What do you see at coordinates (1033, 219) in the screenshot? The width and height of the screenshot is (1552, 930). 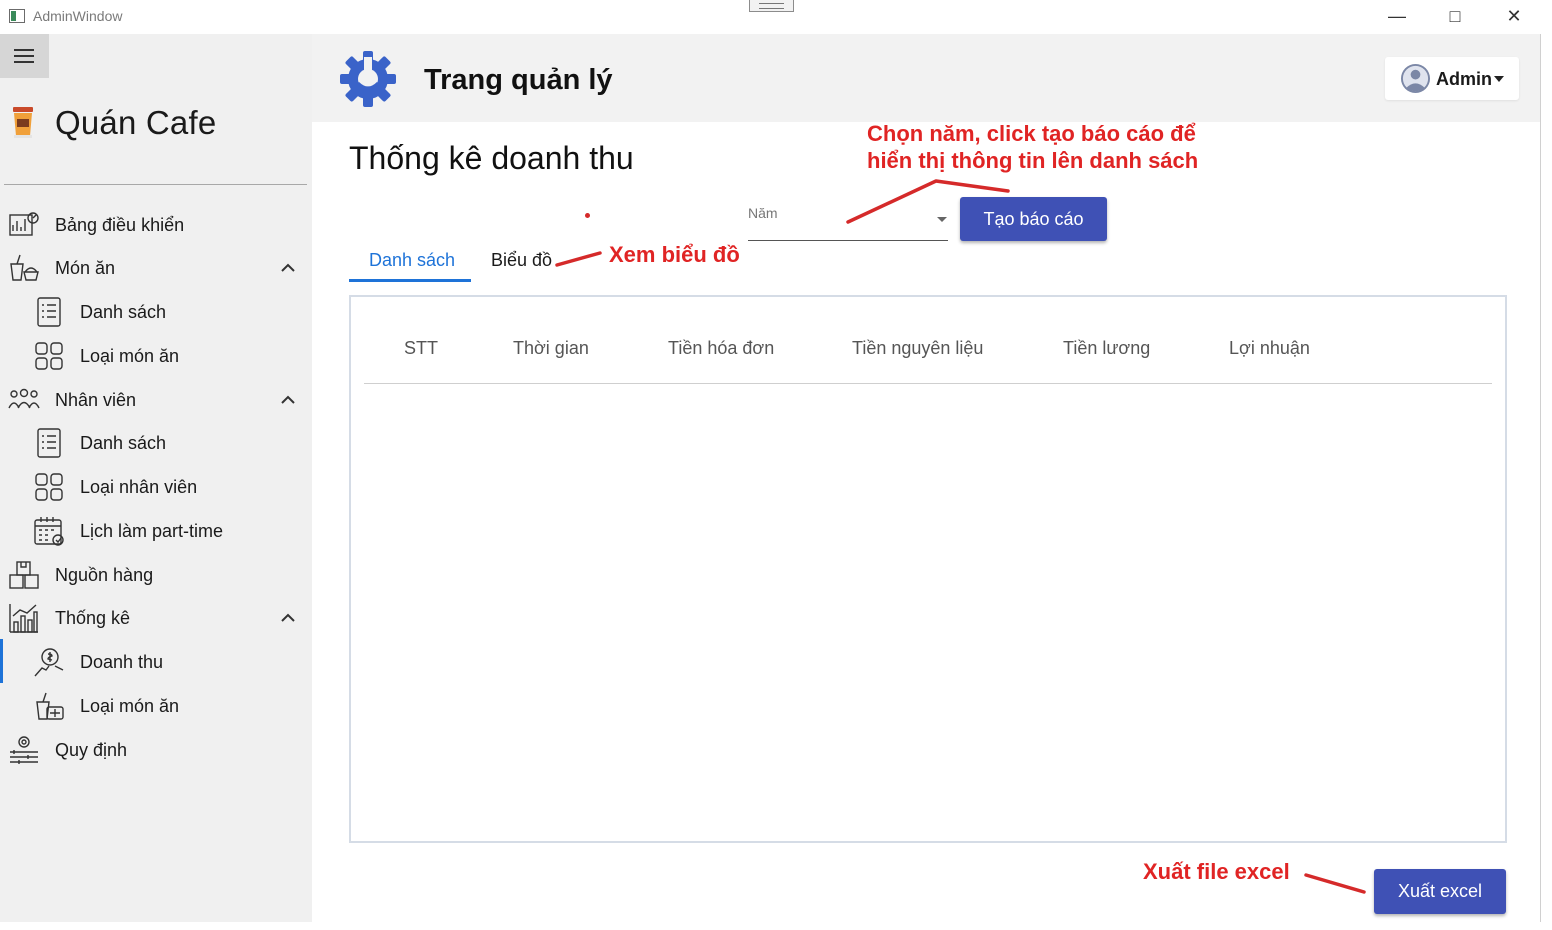 I see `create-report-button: Tạo báo cáo` at bounding box center [1033, 219].